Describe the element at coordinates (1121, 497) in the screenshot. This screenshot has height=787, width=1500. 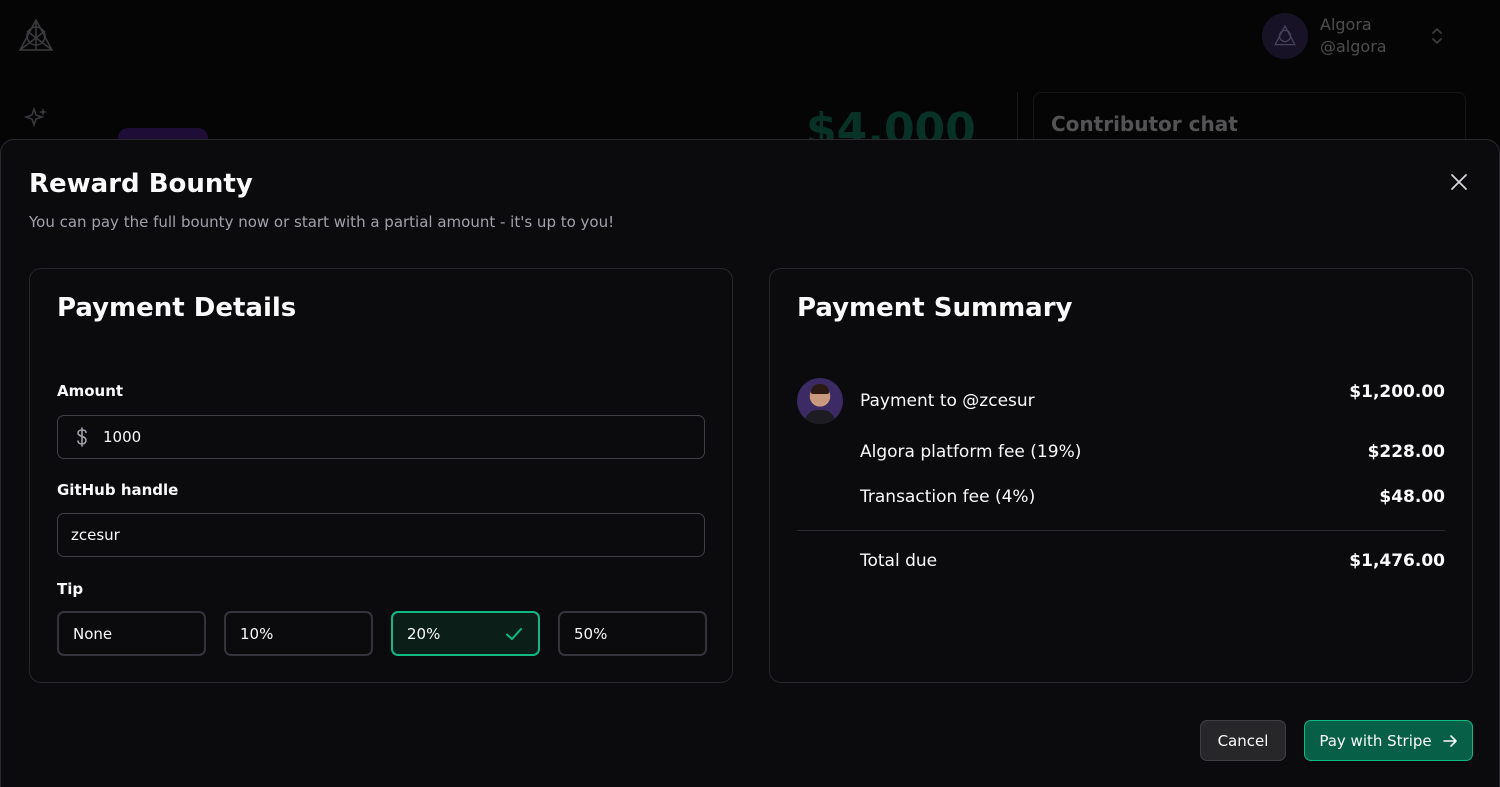
I see `summary-row-transaction-fee: Transaction fee (4%) $48.00` at that location.